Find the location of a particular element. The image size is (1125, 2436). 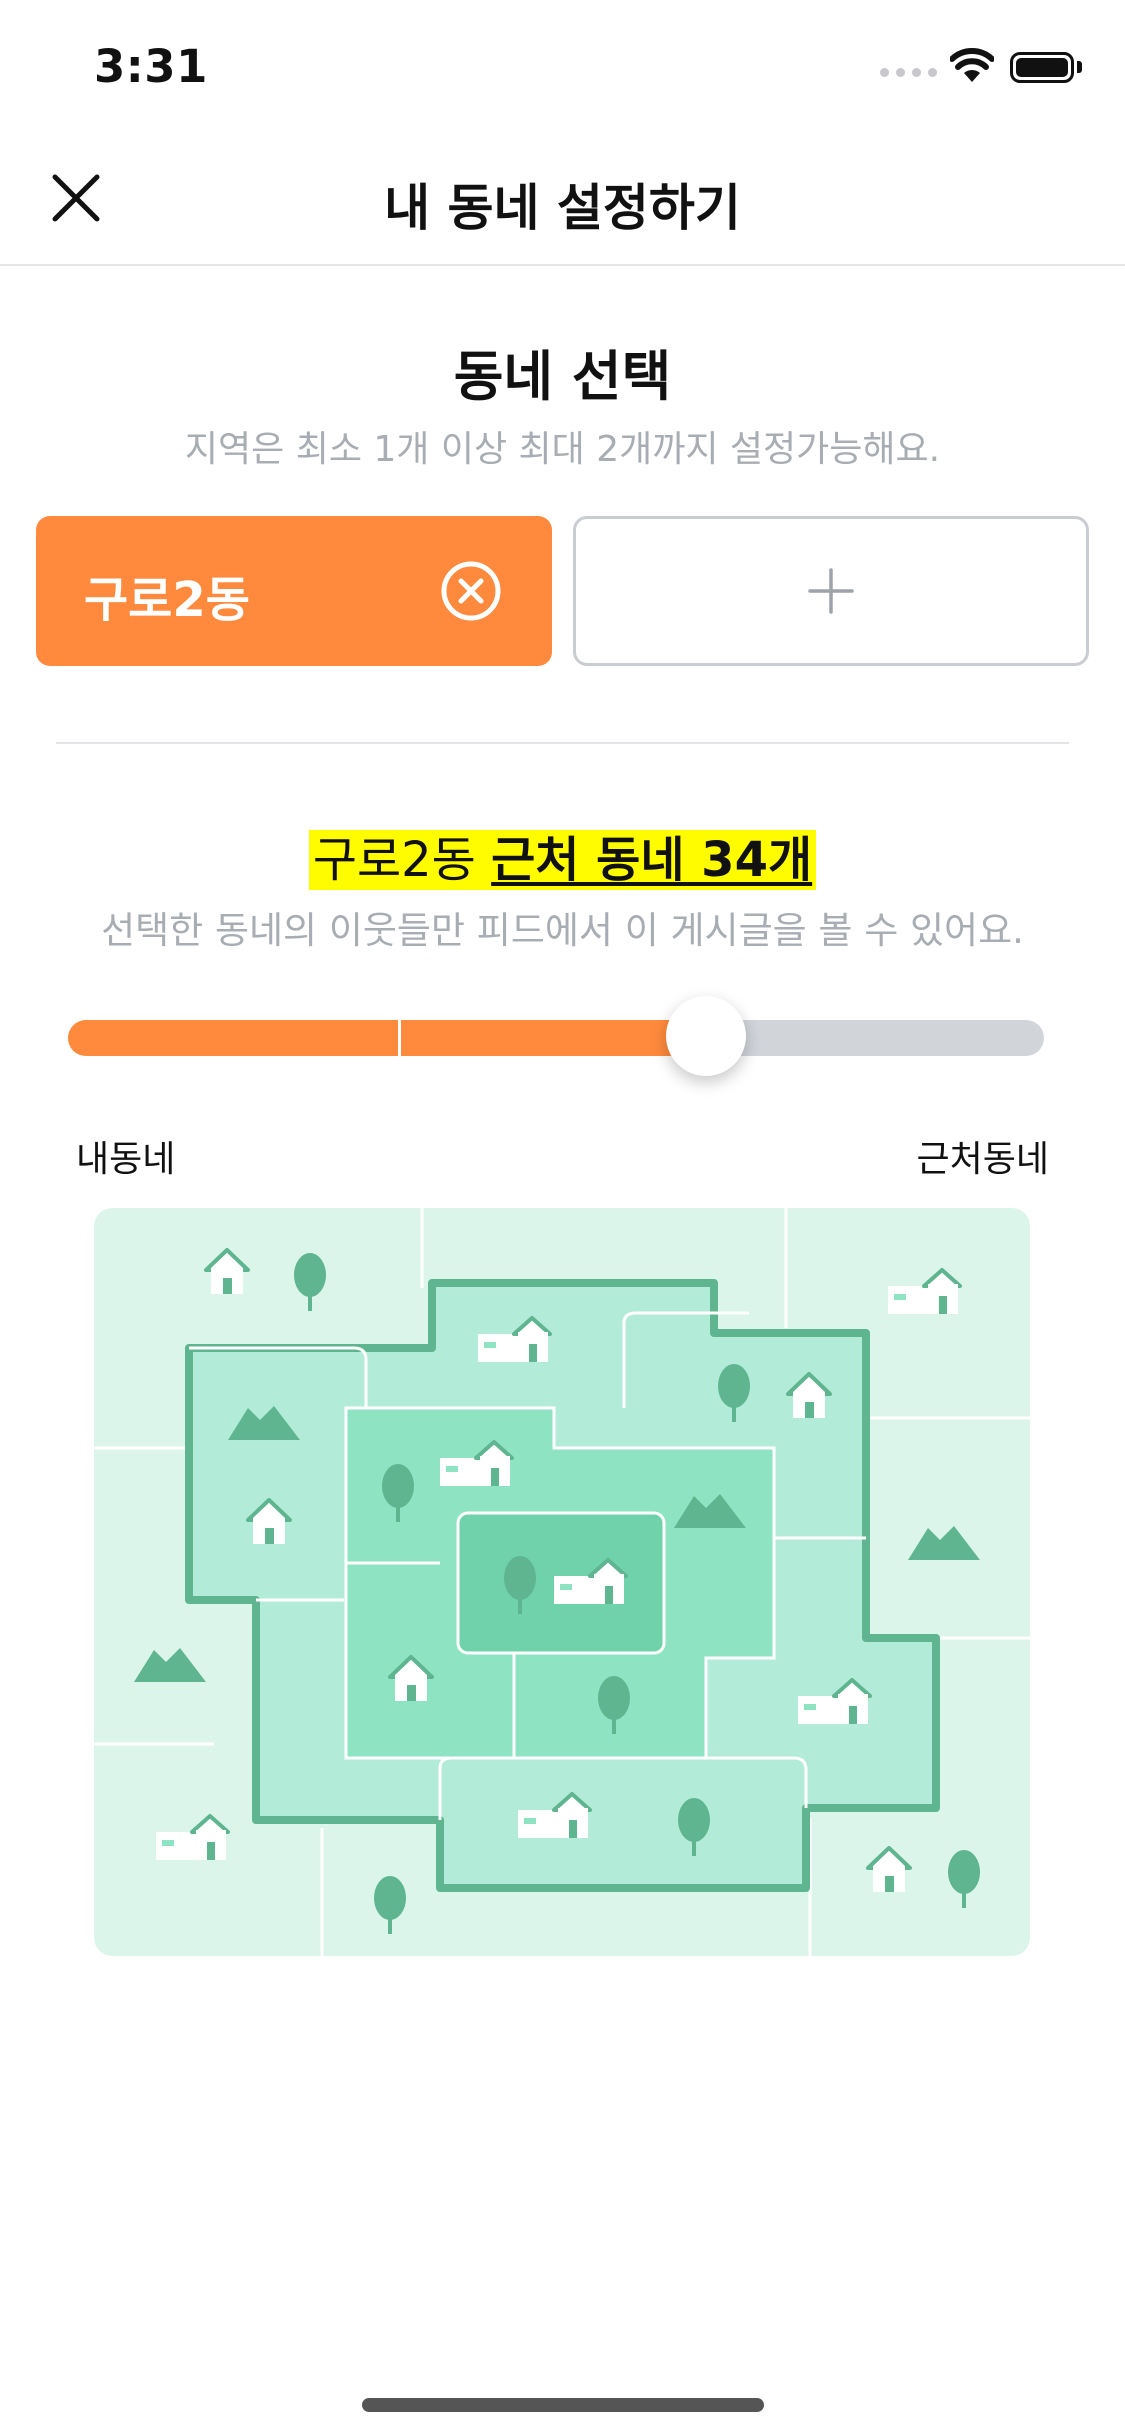

range-subtitle: 선택한 동네의 이웃들만 피드에서 이 게시글을 볼 수 있어요. is located at coordinates (562, 930).